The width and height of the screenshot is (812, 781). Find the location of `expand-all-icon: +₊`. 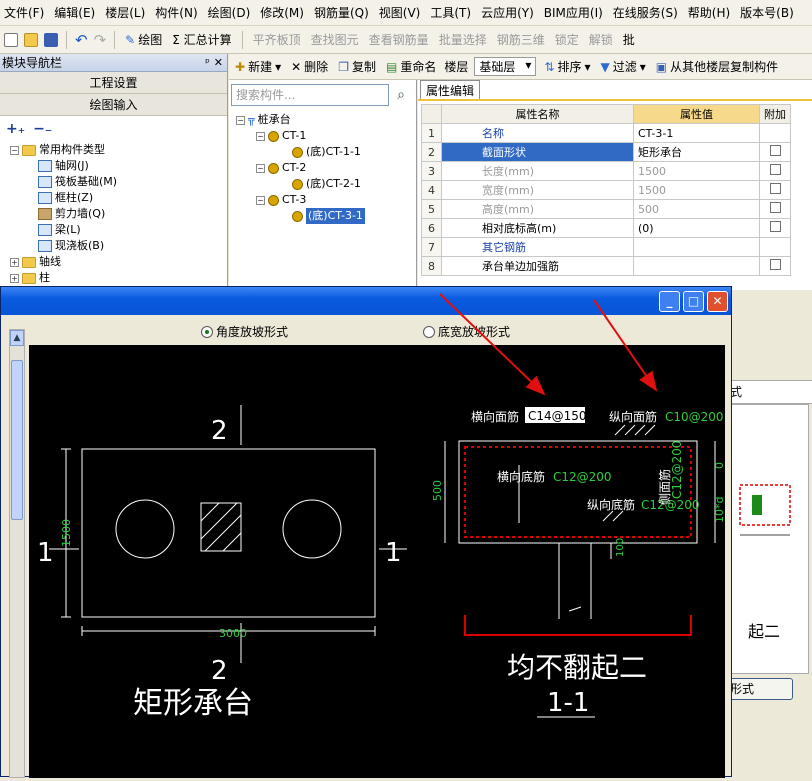

expand-all-icon: +₊ is located at coordinates (15, 129).